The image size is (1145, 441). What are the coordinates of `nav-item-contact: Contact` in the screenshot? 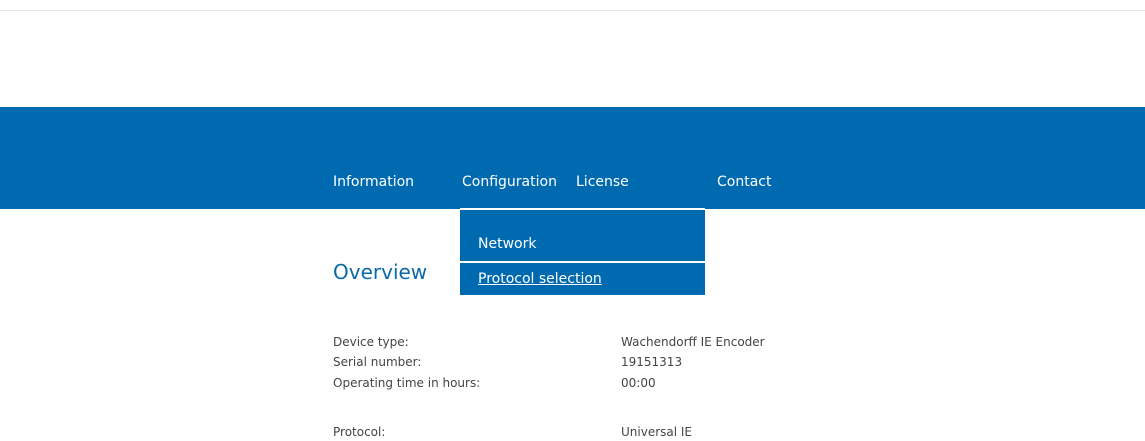 It's located at (744, 182).